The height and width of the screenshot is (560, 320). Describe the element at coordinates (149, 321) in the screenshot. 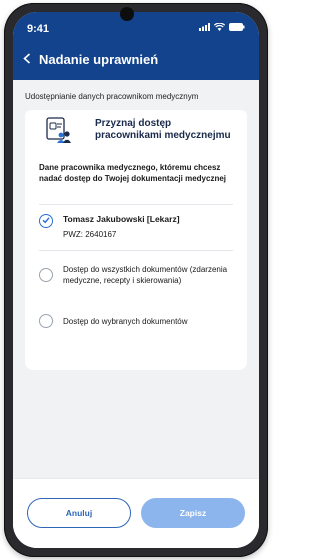

I see `option-selected-label: Dostęp do wybranych dokumentów` at that location.